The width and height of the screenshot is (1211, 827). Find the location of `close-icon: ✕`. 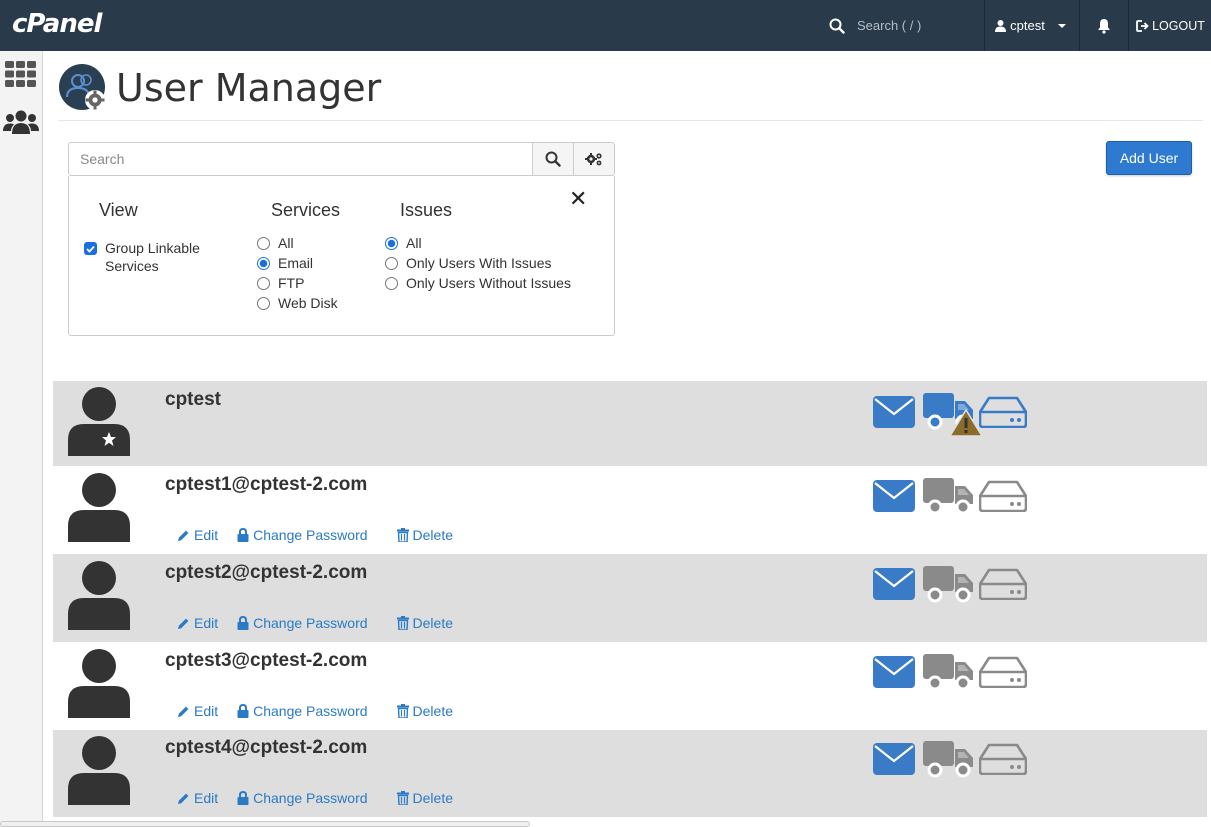

close-icon: ✕ is located at coordinates (578, 199).